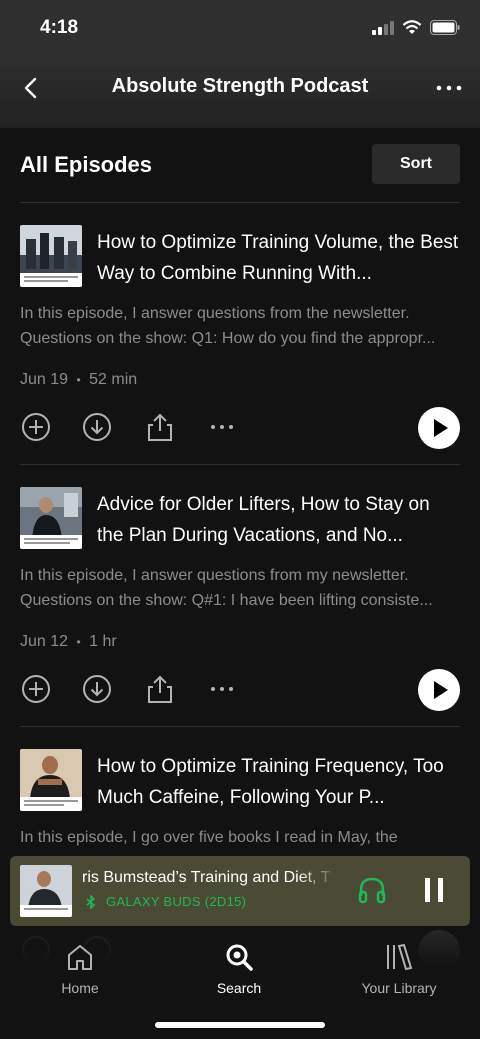 The width and height of the screenshot is (480, 1039). Describe the element at coordinates (80, 988) in the screenshot. I see `tab-label: Home` at that location.